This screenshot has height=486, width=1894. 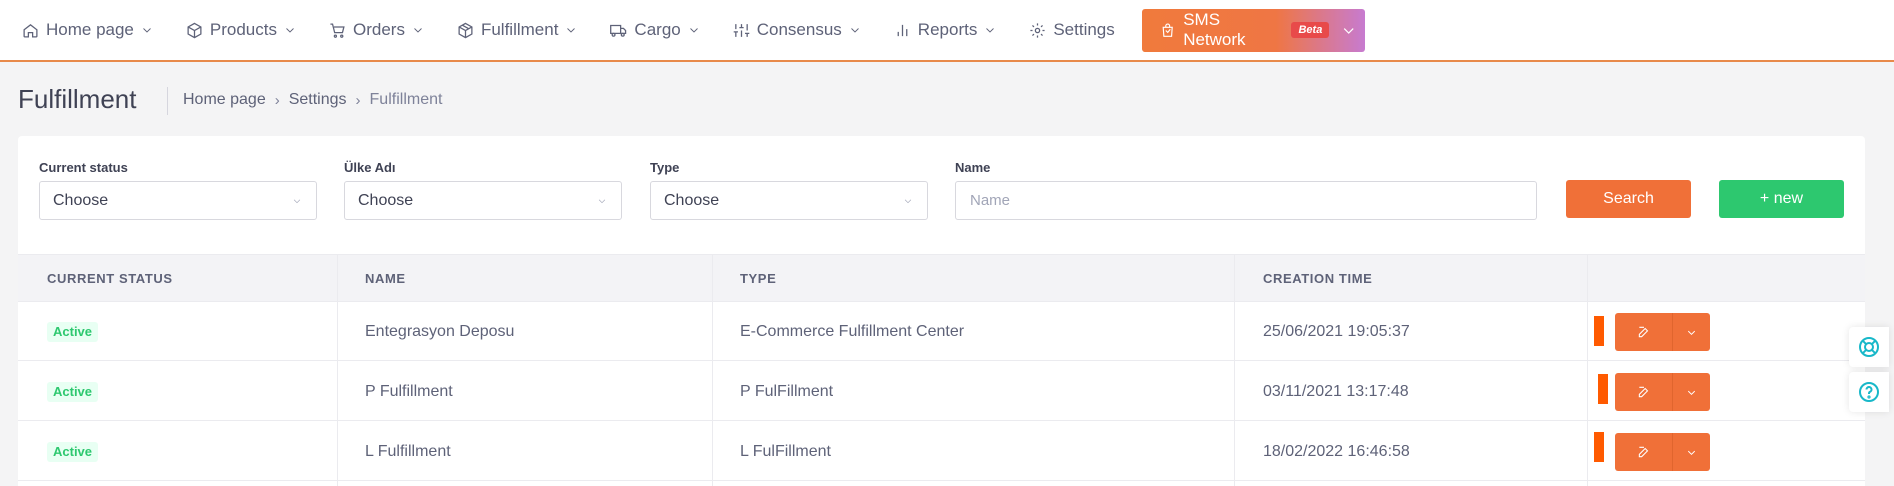 I want to click on cube-icon, so click(x=465, y=30).